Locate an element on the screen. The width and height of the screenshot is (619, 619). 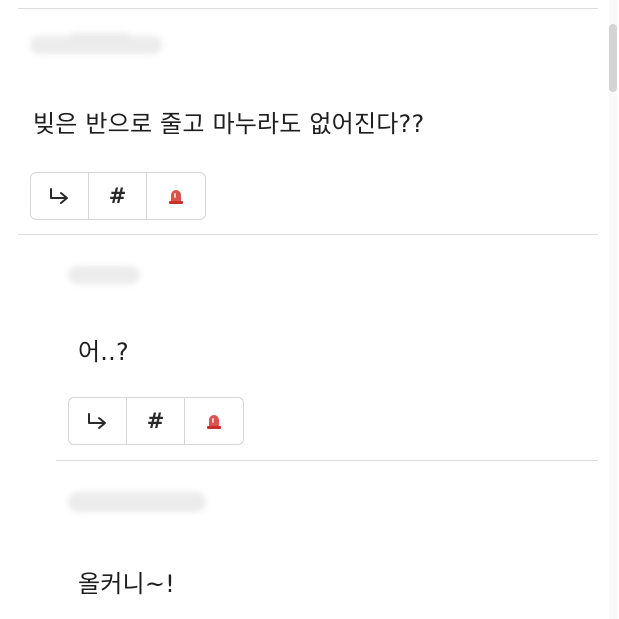
comment-toolbar: # is located at coordinates (118, 196).